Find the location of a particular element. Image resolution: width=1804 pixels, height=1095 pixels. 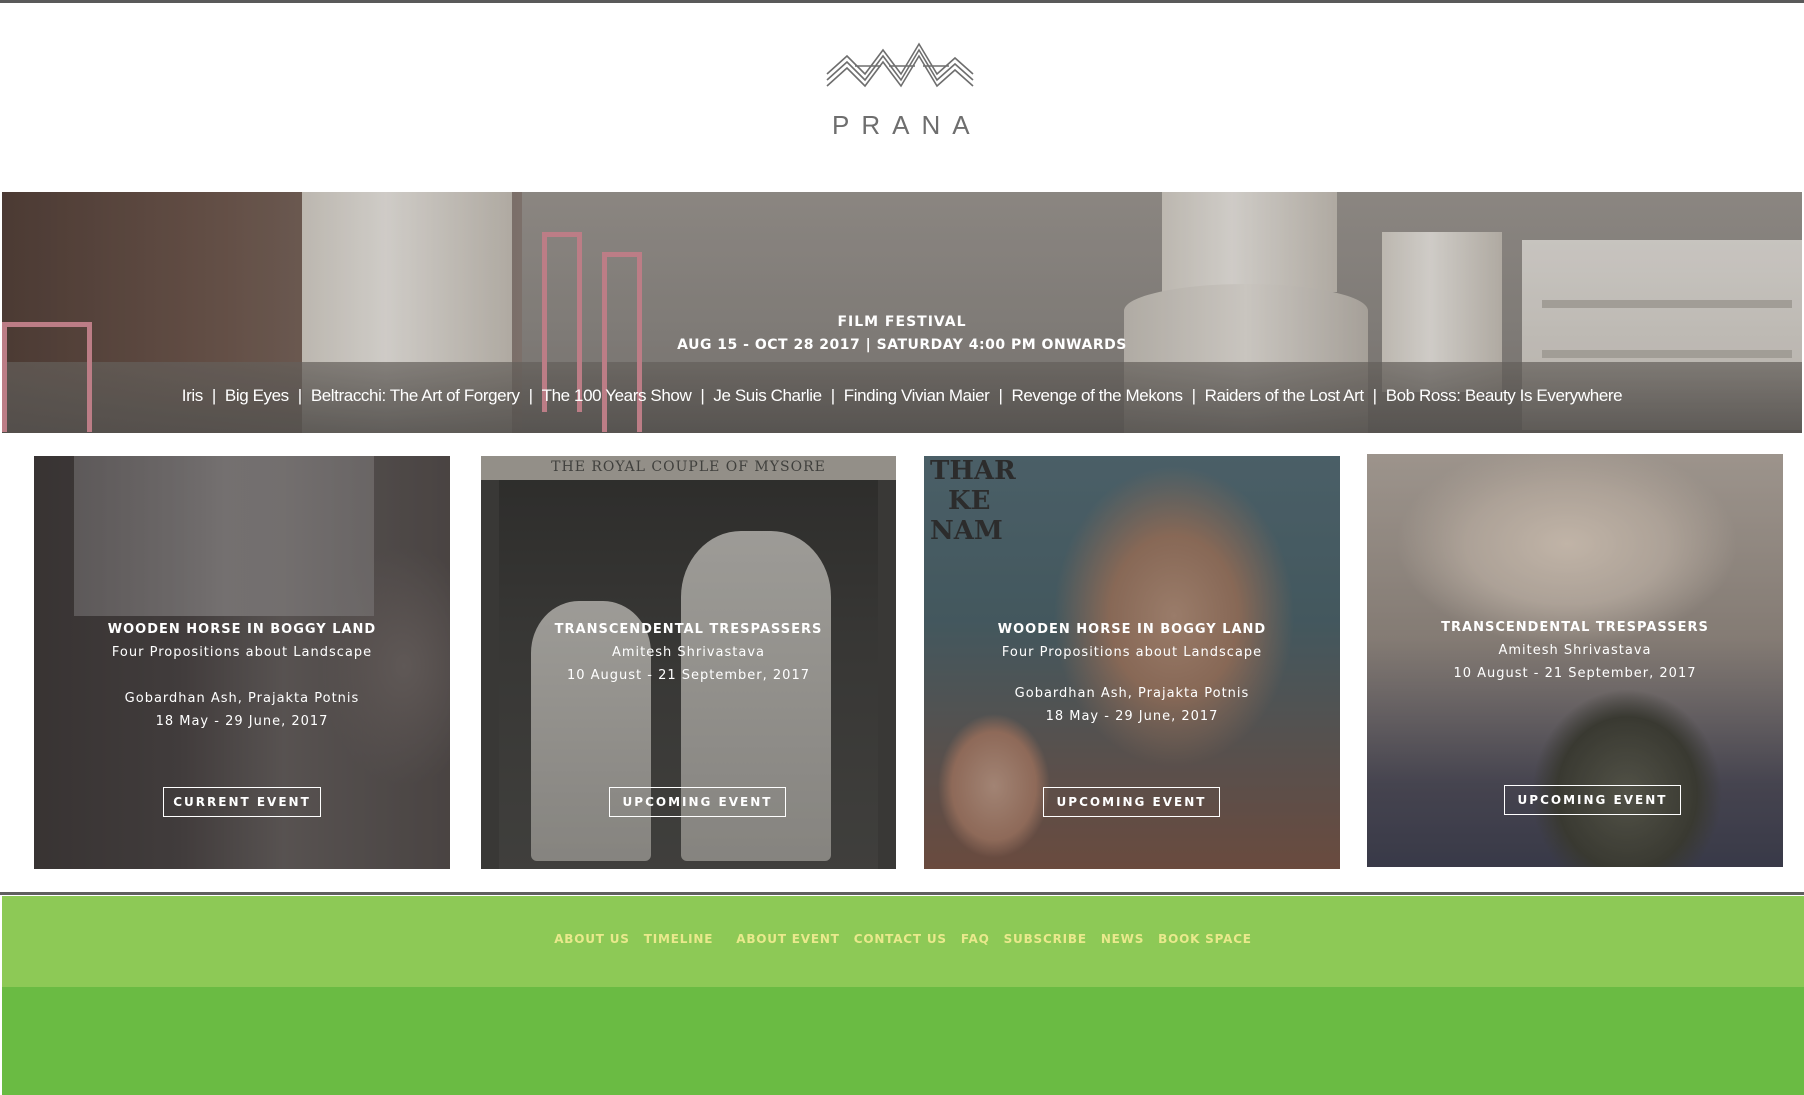

footer-link-about-event: ABOUT EVENT is located at coordinates (787, 939).